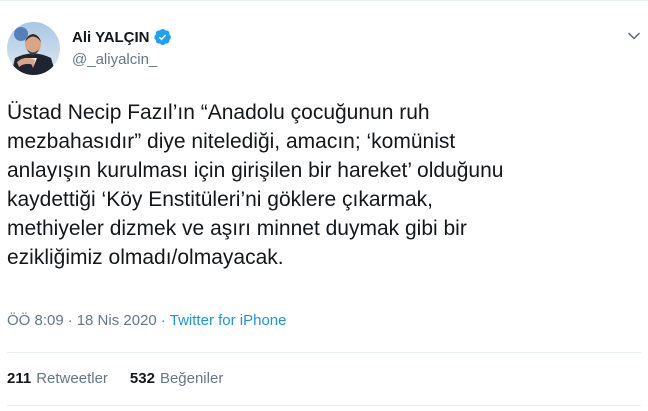 The width and height of the screenshot is (648, 411). What do you see at coordinates (191, 378) in the screenshot?
I see `likes-label: Beğeniler` at bounding box center [191, 378].